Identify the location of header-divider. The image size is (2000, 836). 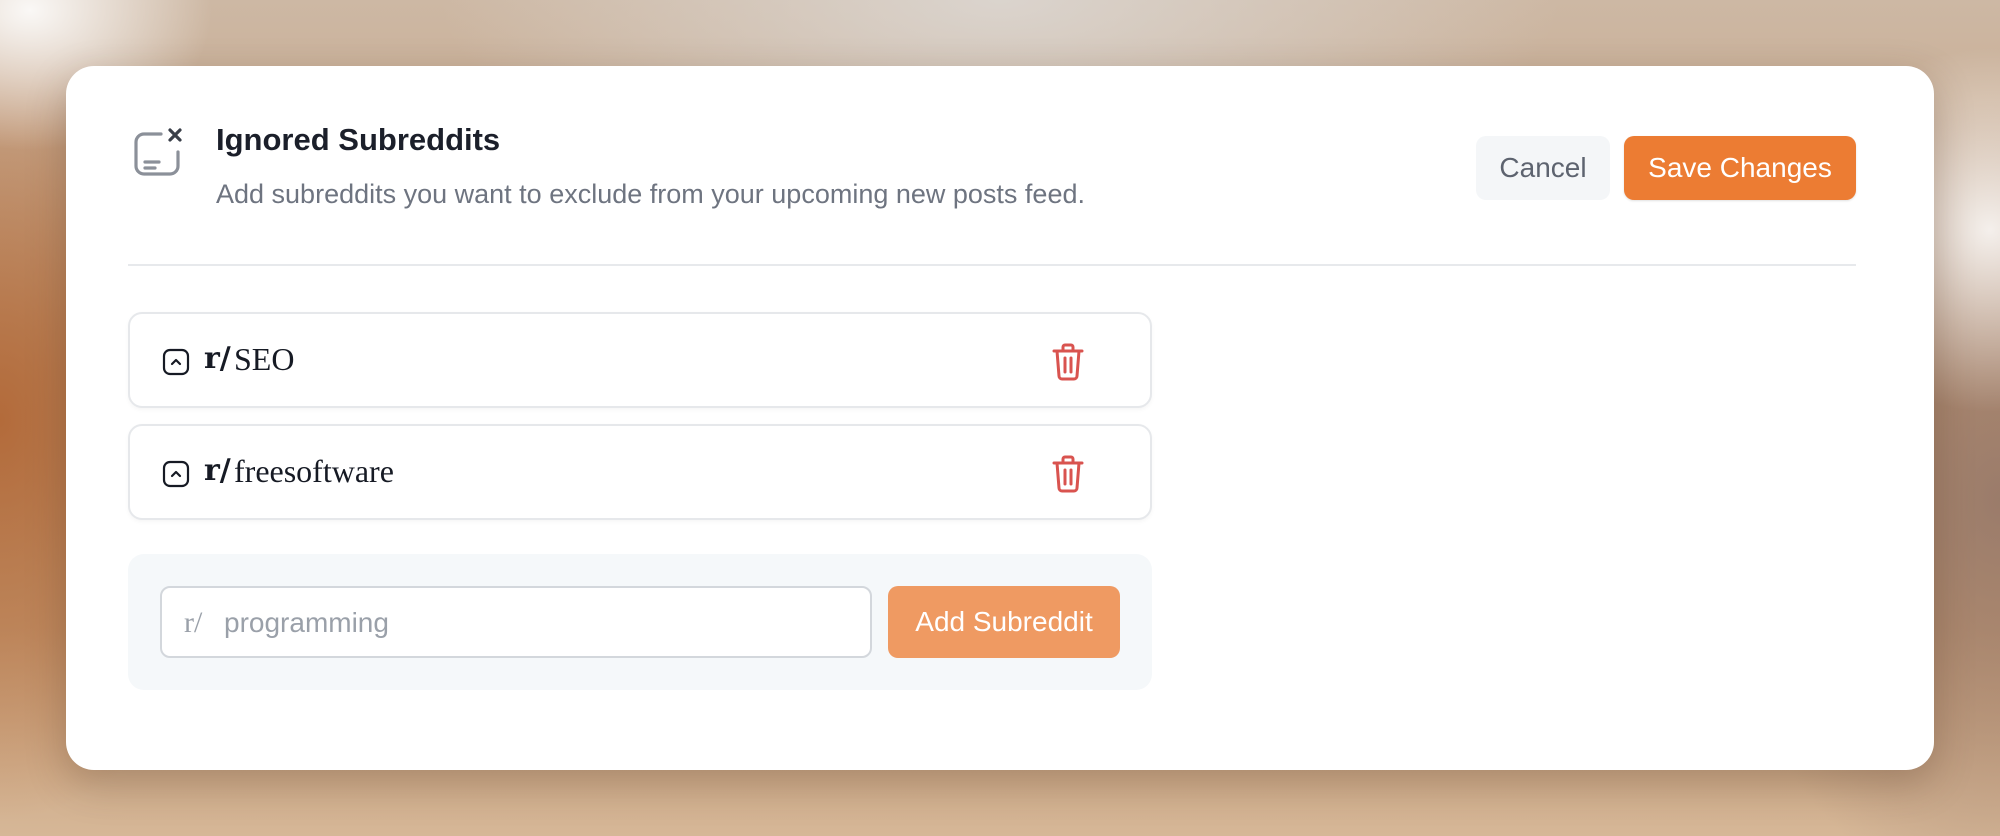
(992, 265).